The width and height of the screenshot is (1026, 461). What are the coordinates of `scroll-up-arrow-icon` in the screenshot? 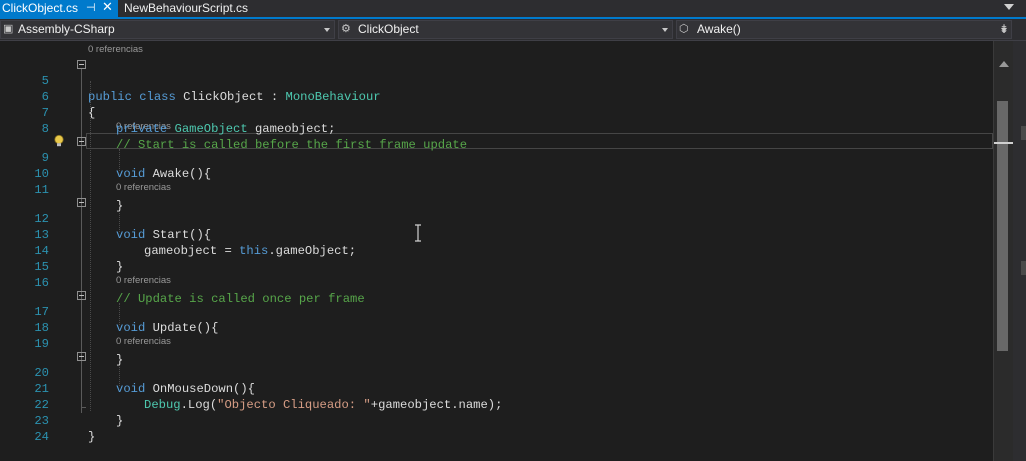 It's located at (1004, 64).